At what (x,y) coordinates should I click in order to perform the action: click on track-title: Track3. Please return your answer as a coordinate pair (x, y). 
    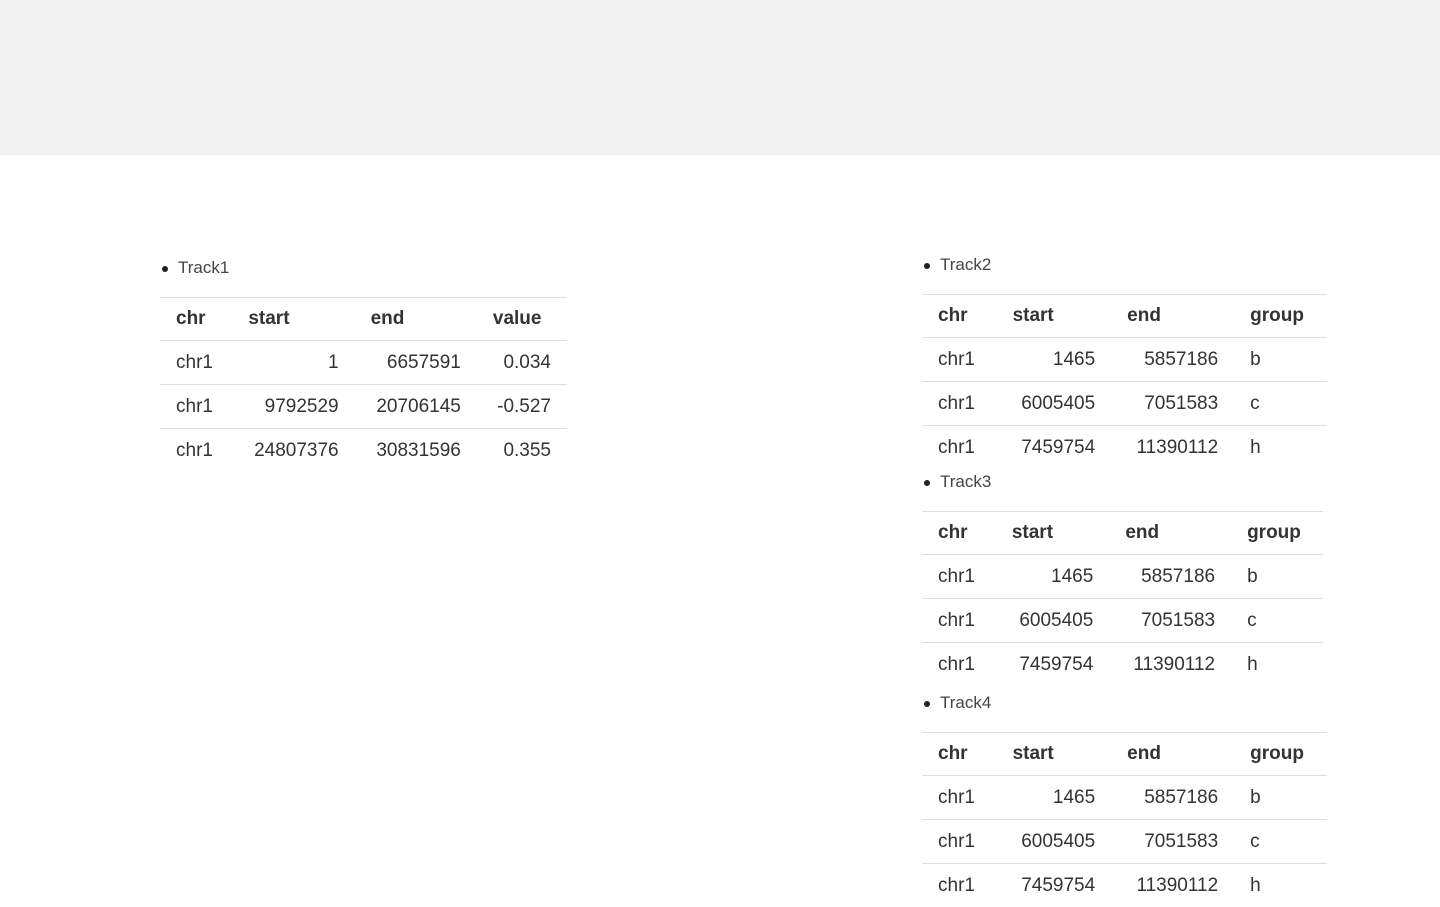
    Looking at the image, I should click on (1122, 482).